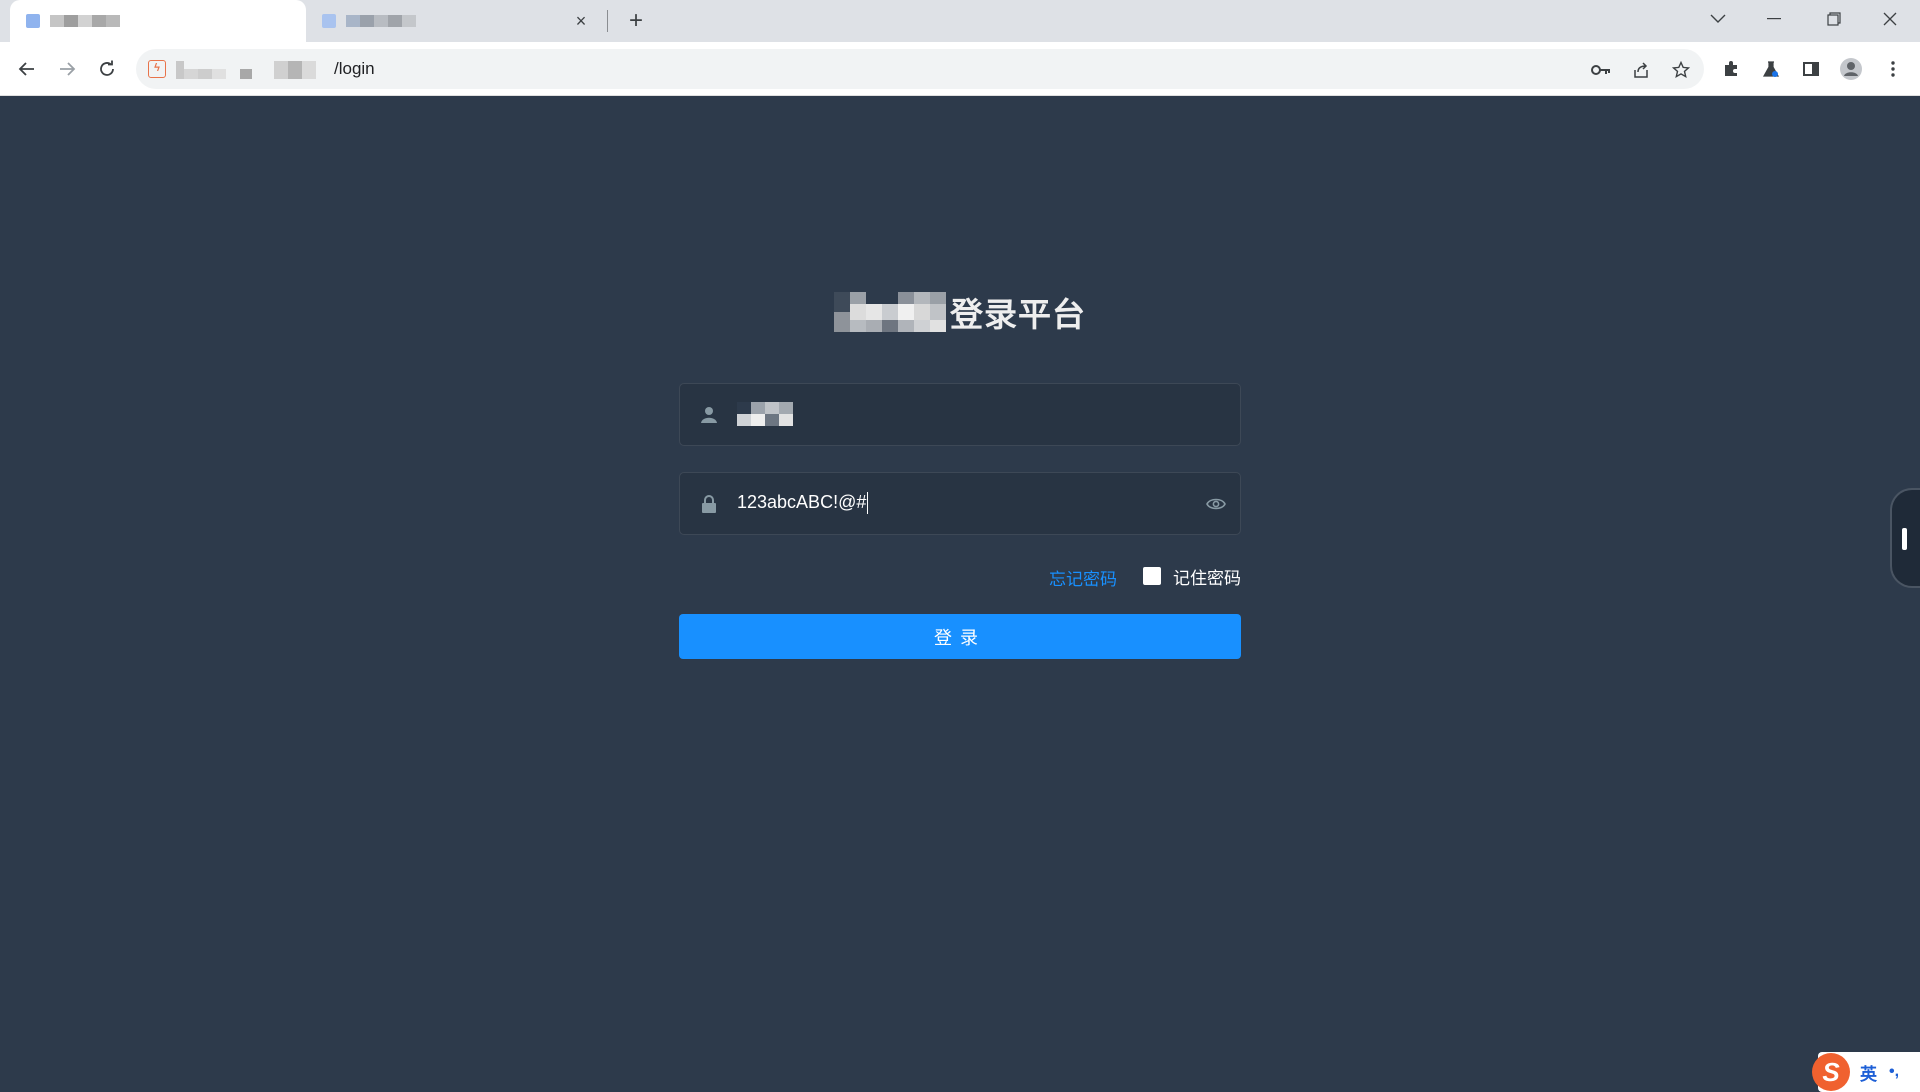 Image resolution: width=1920 pixels, height=1092 pixels. What do you see at coordinates (1774, 19) in the screenshot?
I see `minimize-button` at bounding box center [1774, 19].